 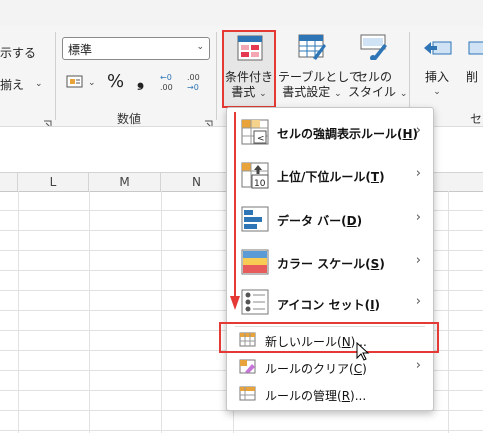 I want to click on highlight-cells-rules-icon: <, so click(x=255, y=132).